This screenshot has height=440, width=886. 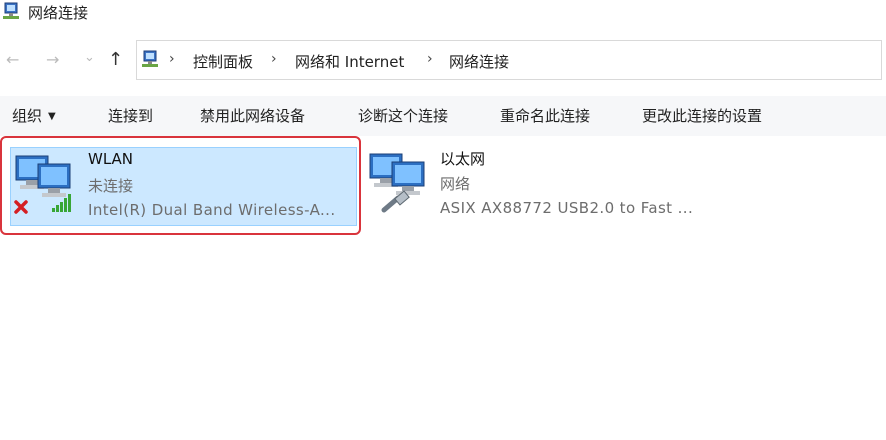 I want to click on wireless-network-icon, so click(x=42, y=184).